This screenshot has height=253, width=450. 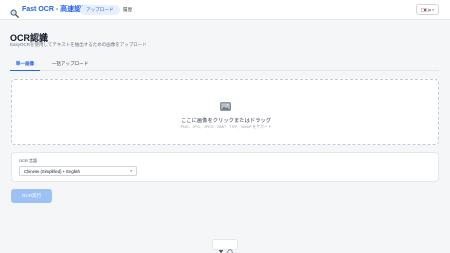 What do you see at coordinates (100, 10) in the screenshot?
I see `nav-upload: アップロード` at bounding box center [100, 10].